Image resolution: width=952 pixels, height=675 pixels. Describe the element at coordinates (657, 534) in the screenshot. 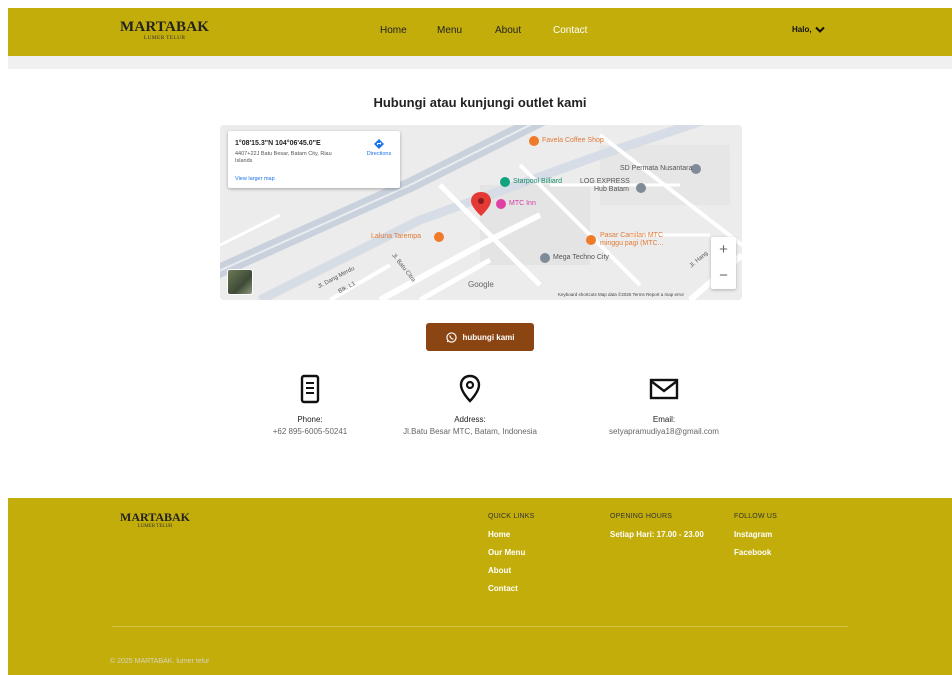

I see `opening-hours-text: Setiap Hari: 17.00 - 23.00` at that location.